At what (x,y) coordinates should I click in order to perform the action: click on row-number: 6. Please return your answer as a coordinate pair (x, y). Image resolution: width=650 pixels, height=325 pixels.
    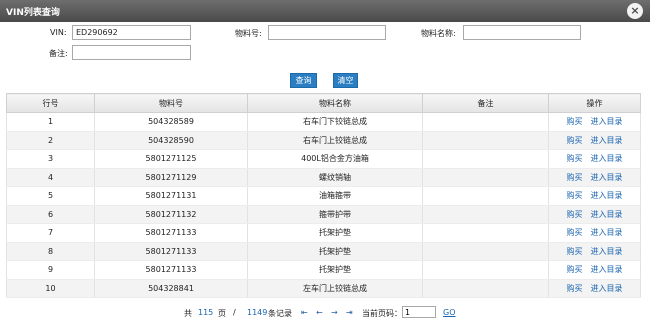
    Looking at the image, I should click on (50, 214).